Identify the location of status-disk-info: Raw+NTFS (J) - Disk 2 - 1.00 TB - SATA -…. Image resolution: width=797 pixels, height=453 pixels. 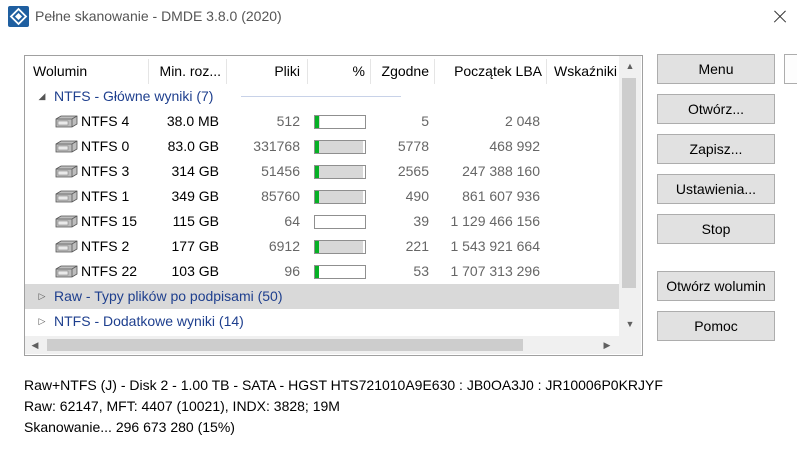
(343, 385).